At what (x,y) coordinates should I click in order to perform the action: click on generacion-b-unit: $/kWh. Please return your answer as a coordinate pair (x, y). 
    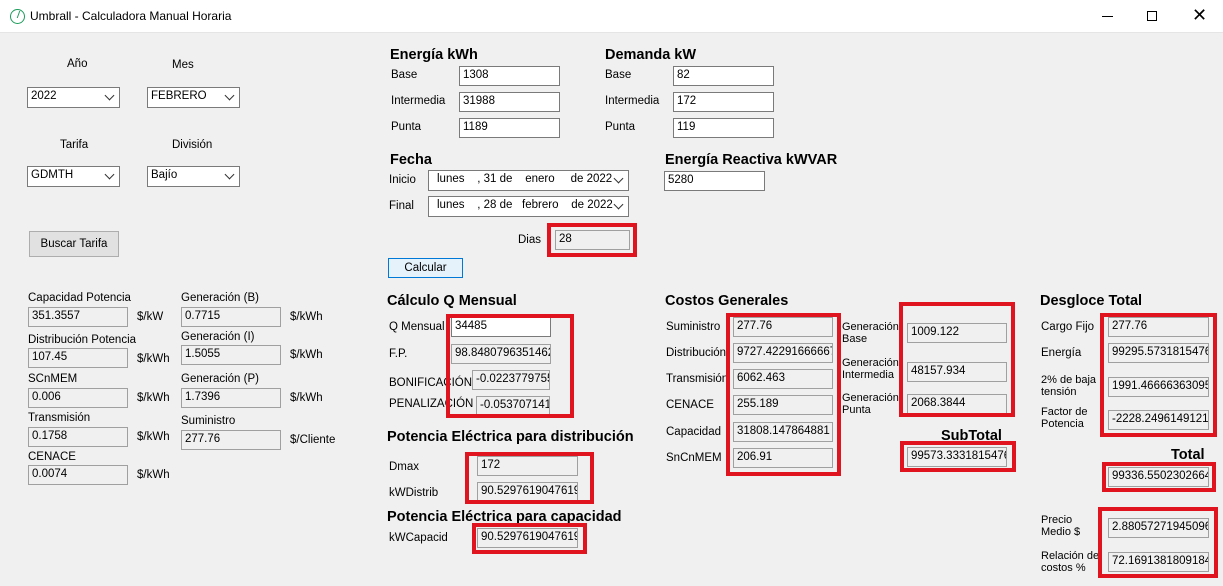
    Looking at the image, I should click on (306, 317).